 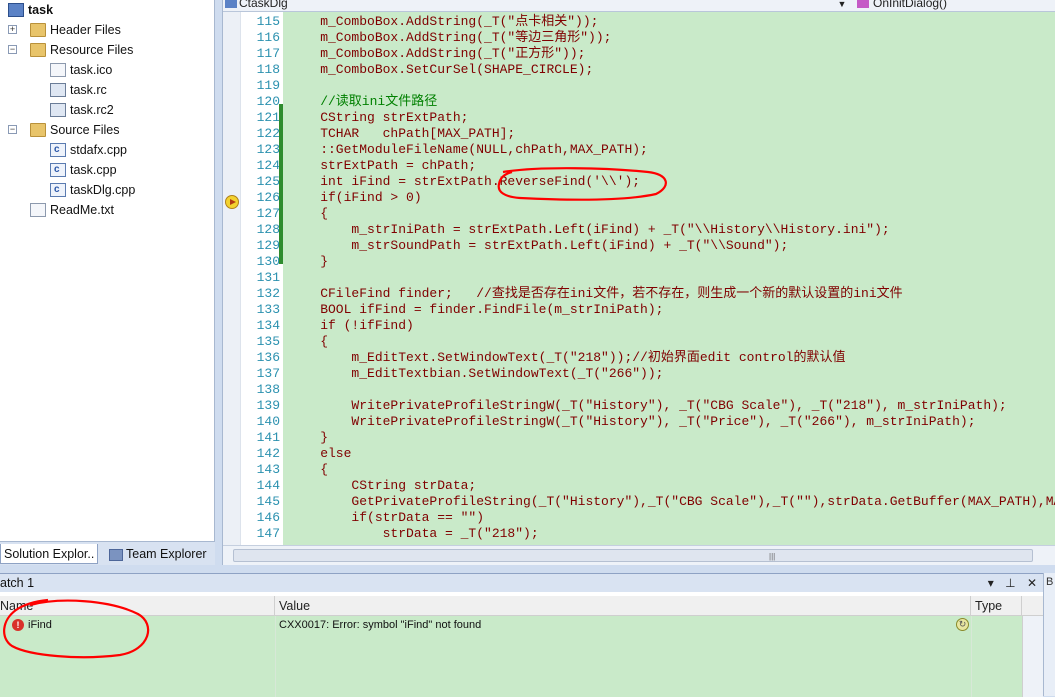 What do you see at coordinates (232, 278) in the screenshot?
I see `glyph-margin` at bounding box center [232, 278].